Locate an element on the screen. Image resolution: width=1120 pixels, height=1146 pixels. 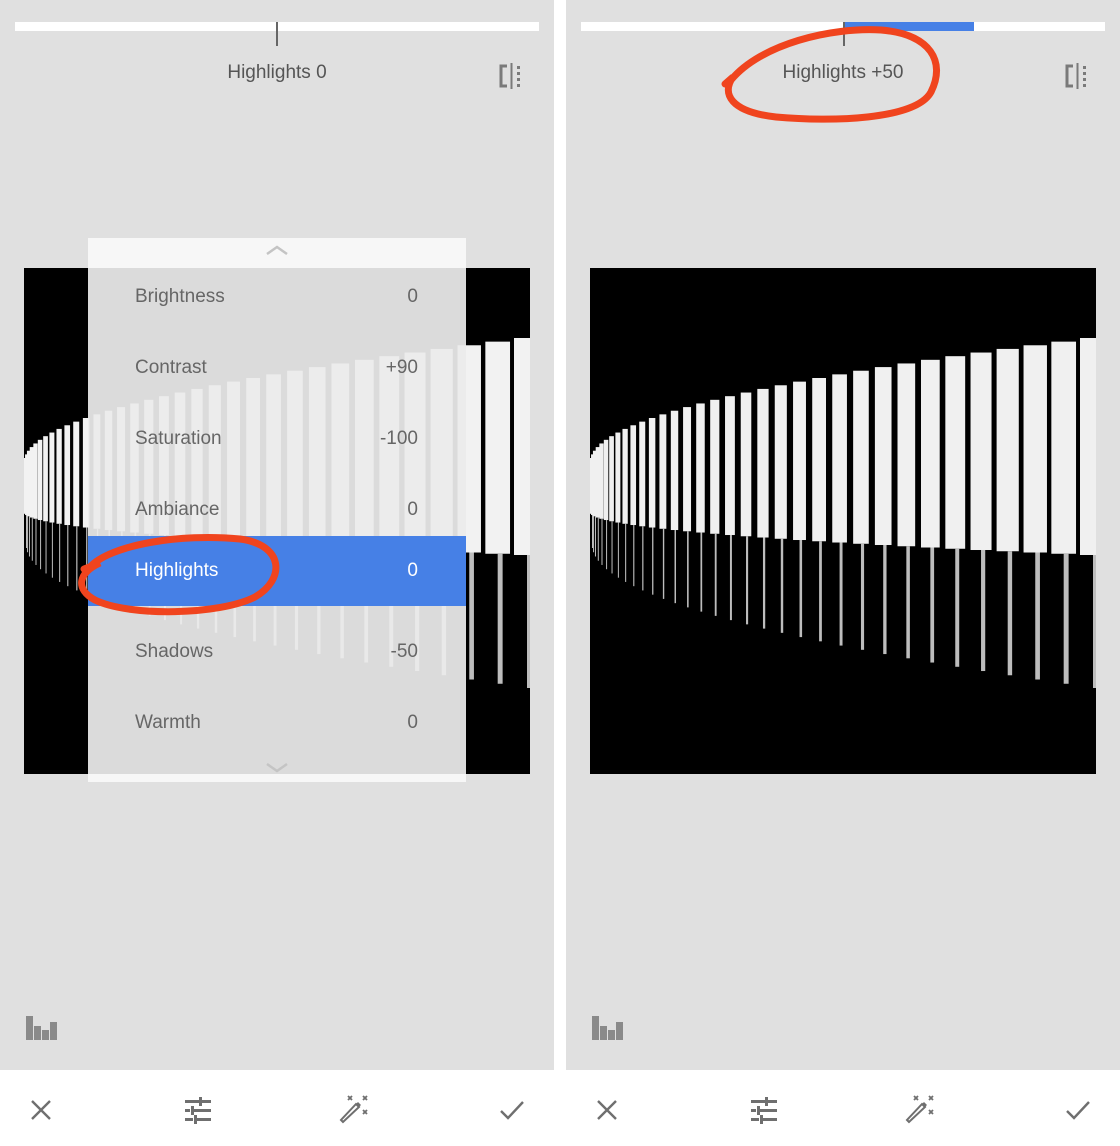
adjustment-value-label: Highlights 0 is located at coordinates (277, 72).